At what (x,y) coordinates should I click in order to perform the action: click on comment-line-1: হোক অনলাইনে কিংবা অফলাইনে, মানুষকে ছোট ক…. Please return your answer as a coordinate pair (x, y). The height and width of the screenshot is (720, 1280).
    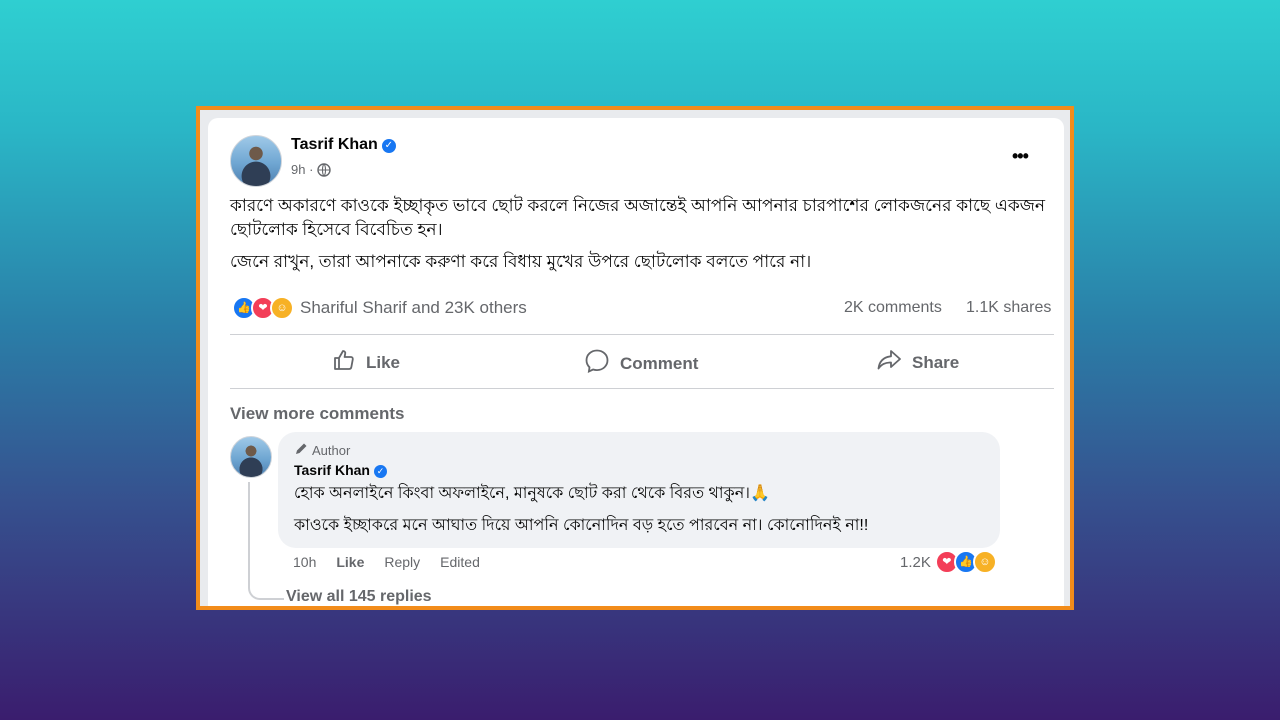
    Looking at the image, I should click on (532, 493).